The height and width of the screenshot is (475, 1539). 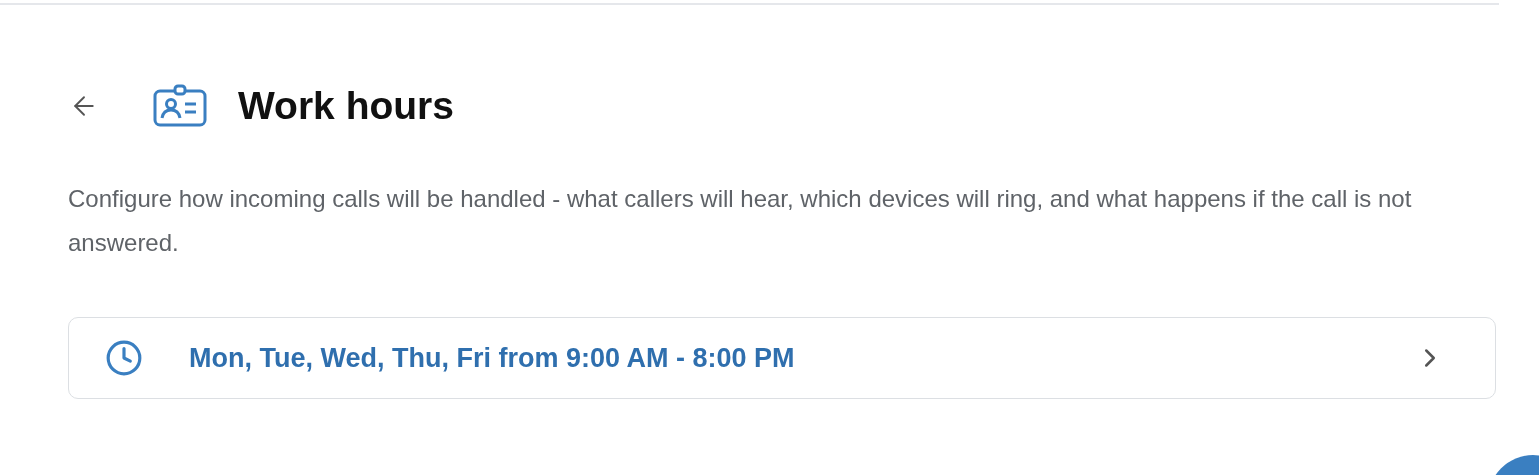 What do you see at coordinates (492, 358) in the screenshot?
I see `schedule-text: Mon, Tue, Wed, Thu, Fri from 9:00 AM - 8:00 PM` at bounding box center [492, 358].